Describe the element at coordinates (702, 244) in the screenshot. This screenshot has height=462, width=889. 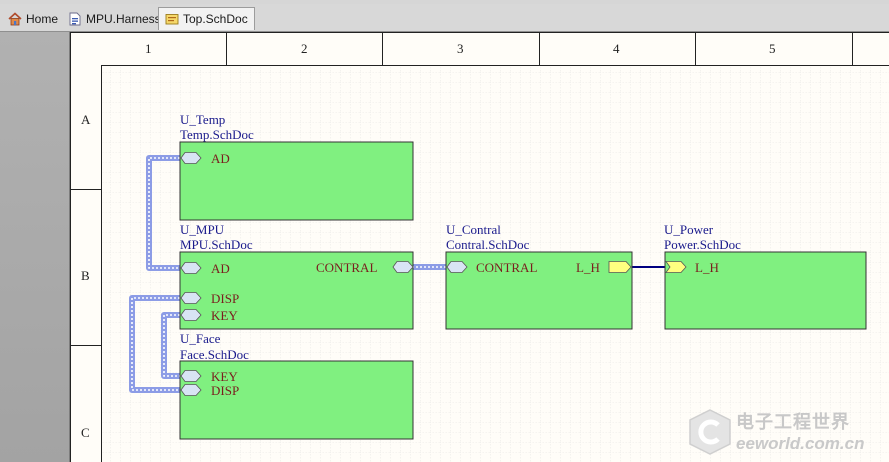
I see `power-filename: Power.SchDoc` at that location.